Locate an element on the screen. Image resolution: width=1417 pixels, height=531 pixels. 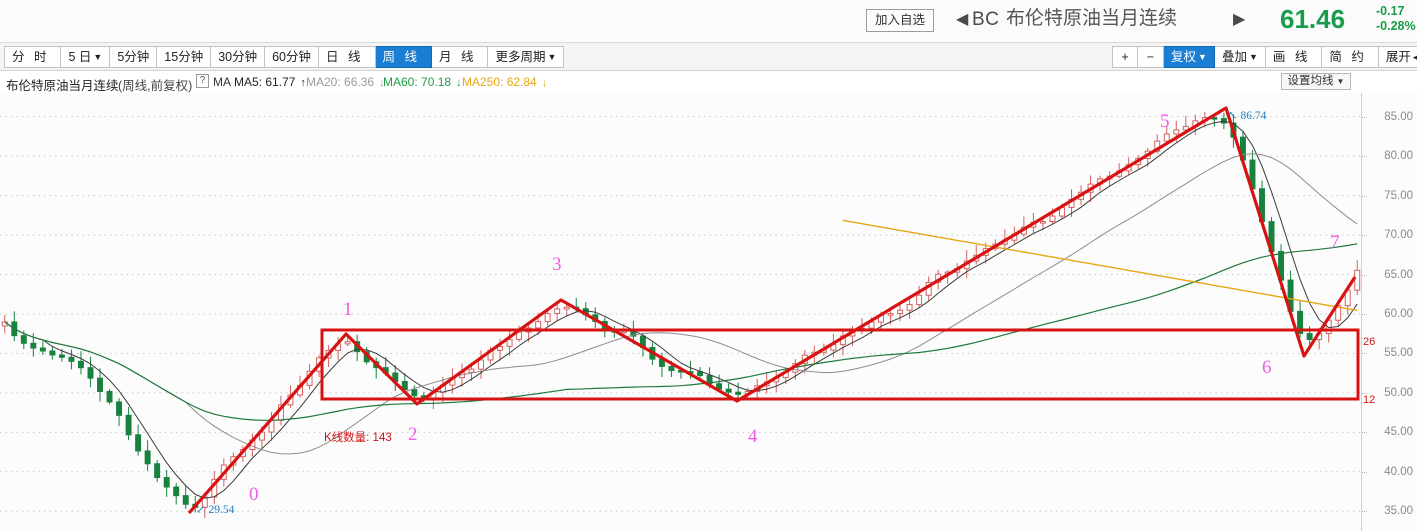
chart-symbol-title: 布伦特原油当月连续 is located at coordinates (62, 86).